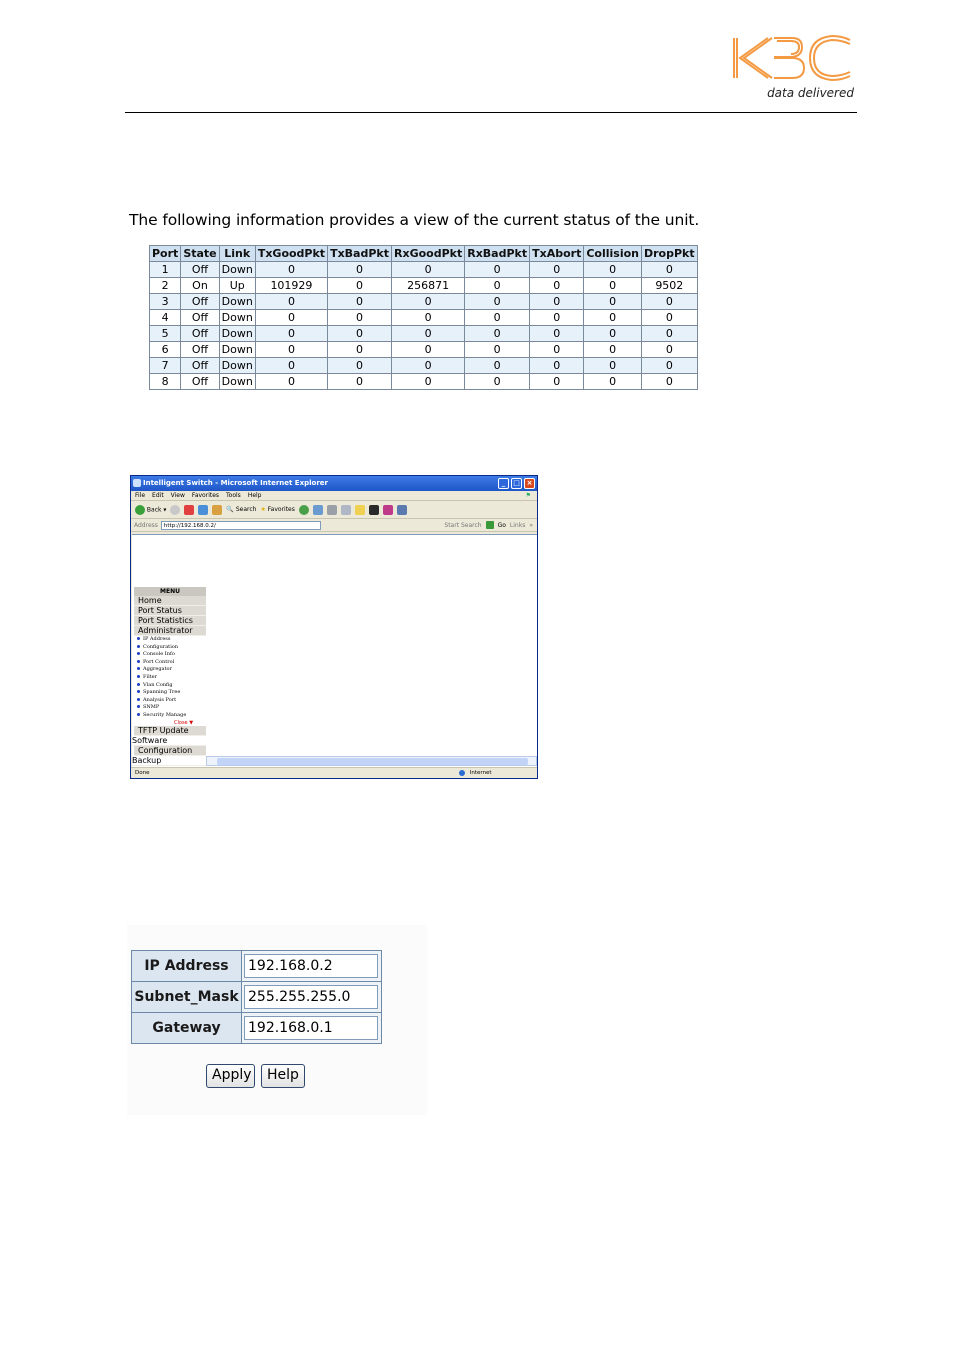  I want to click on submenu-item: Security Manage, so click(170, 716).